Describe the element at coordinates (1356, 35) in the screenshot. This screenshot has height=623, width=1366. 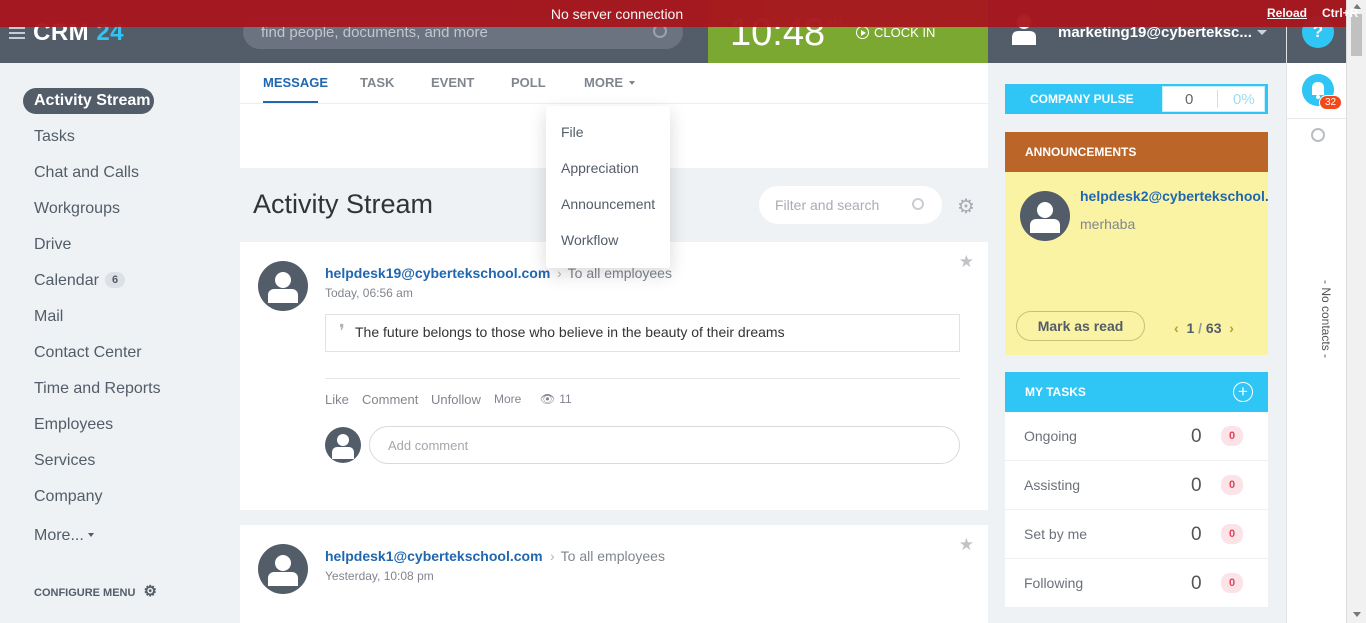
I see `scroll-thumb` at that location.